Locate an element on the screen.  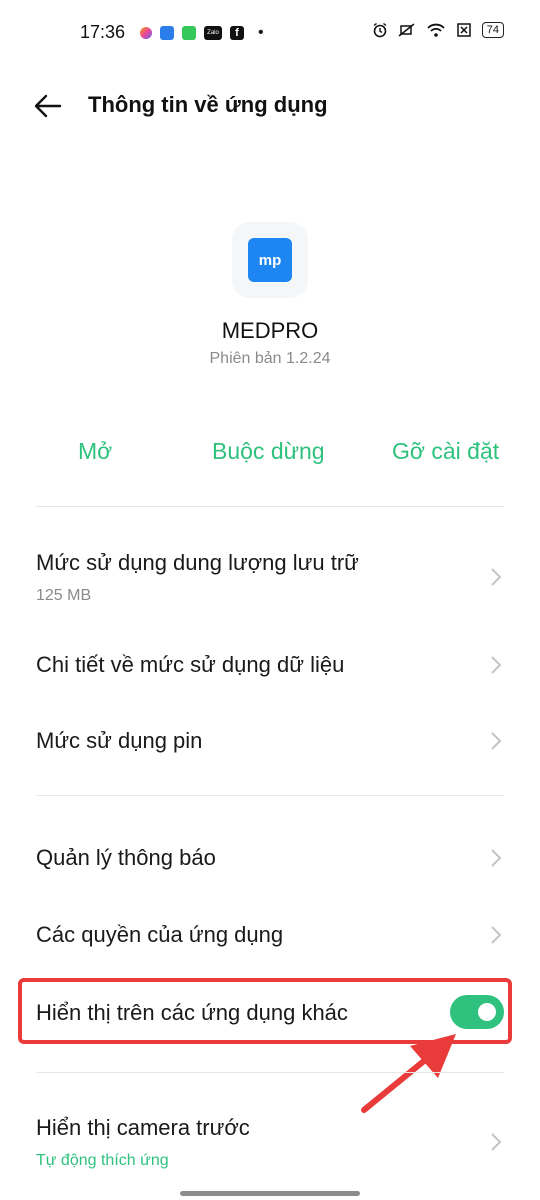
front-camera-label: Hiển thị camera trước is located at coordinates (143, 1127).